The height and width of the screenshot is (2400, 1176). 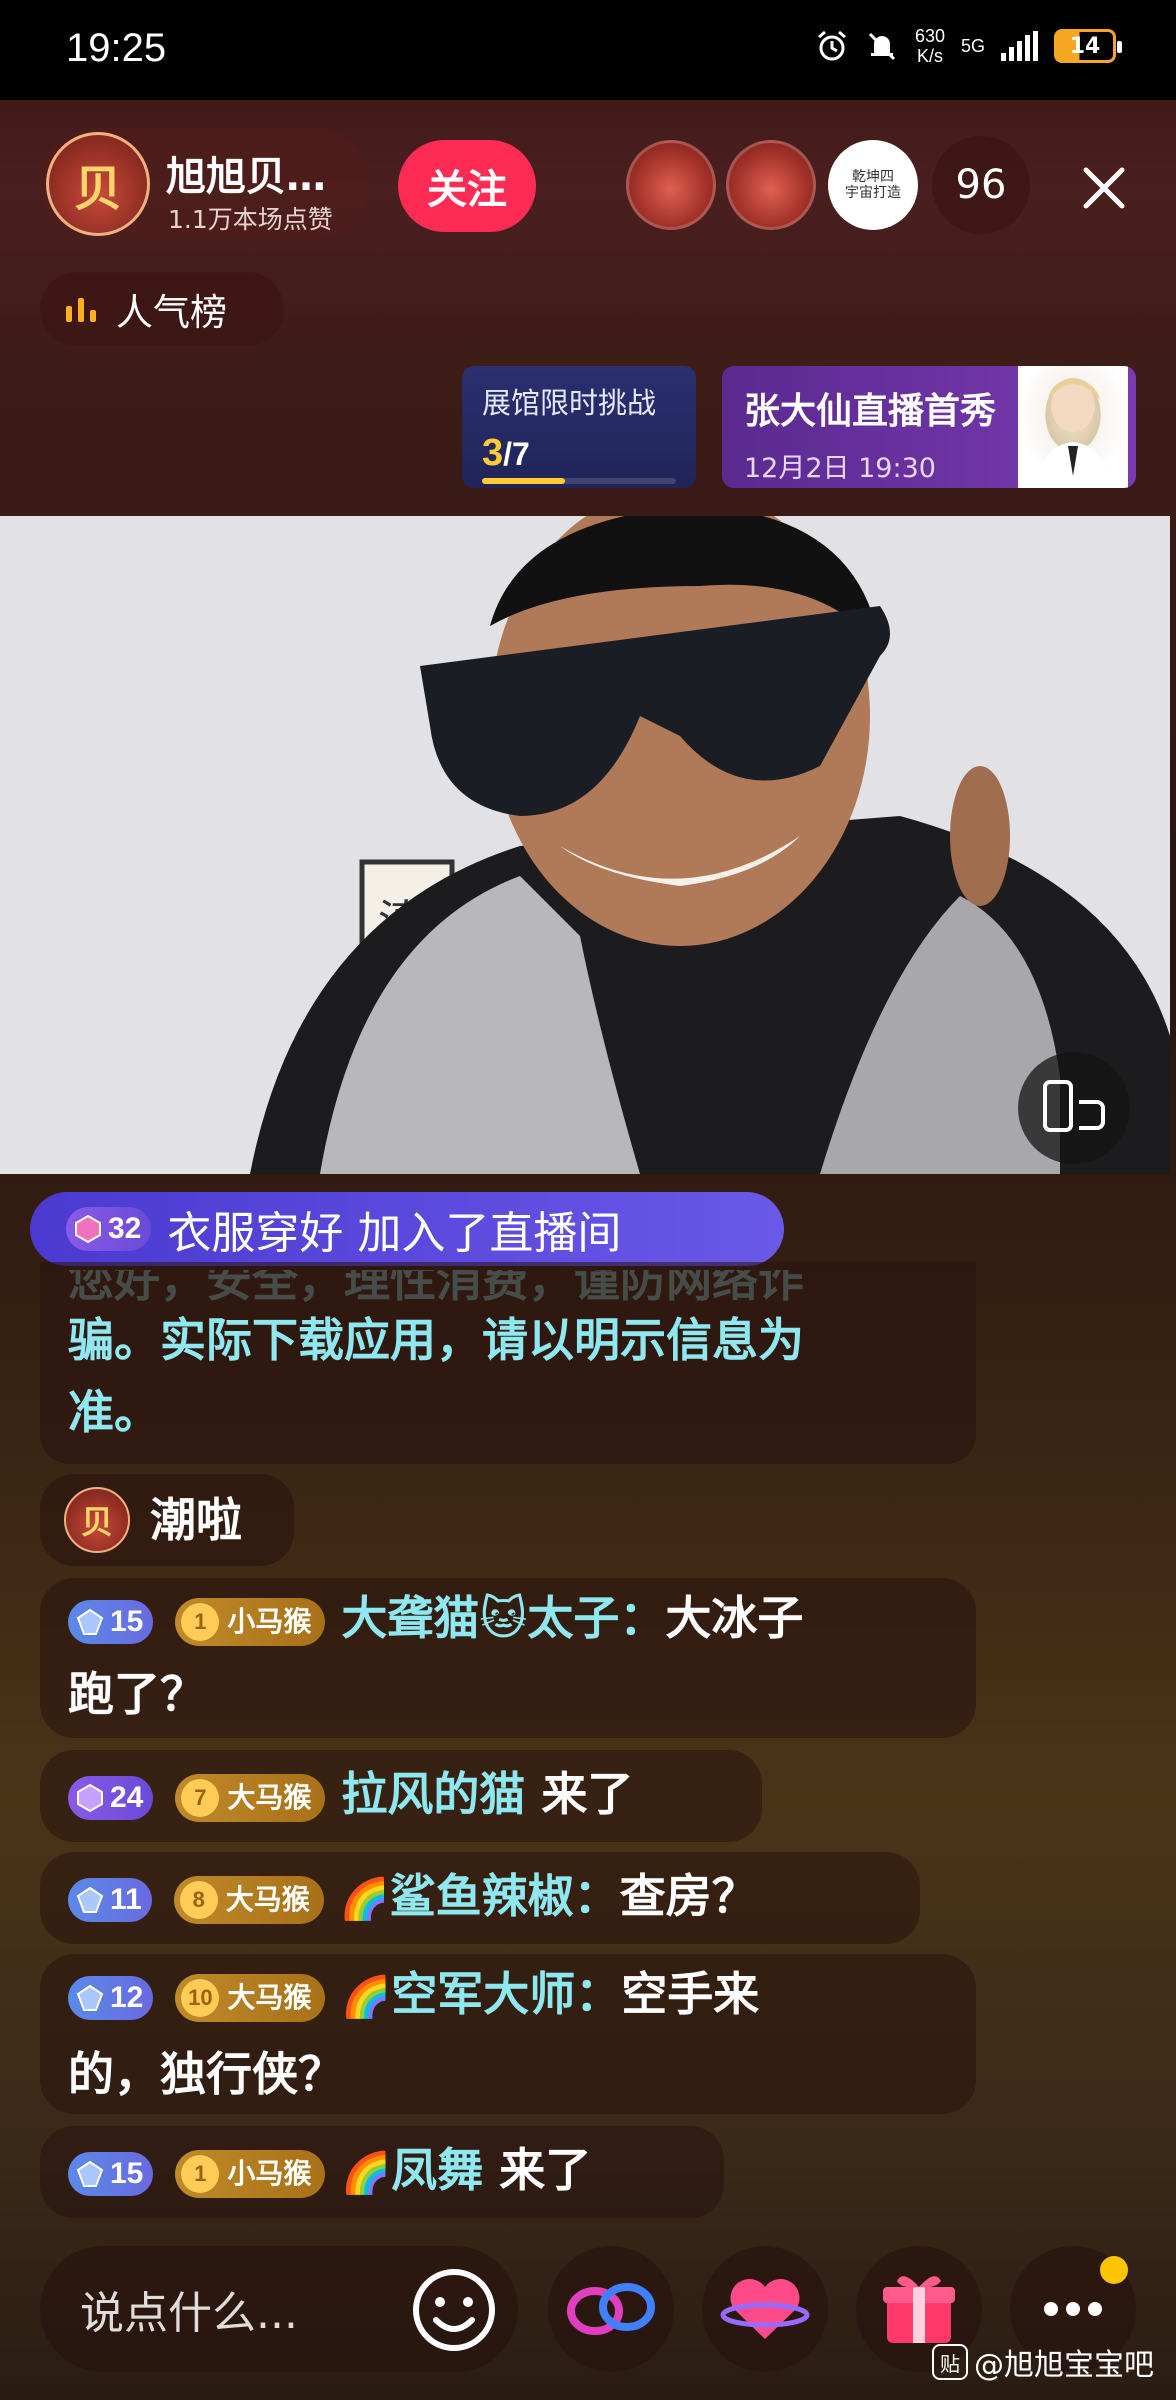 I want to click on rotate-screen-button, so click(x=1074, y=1108).